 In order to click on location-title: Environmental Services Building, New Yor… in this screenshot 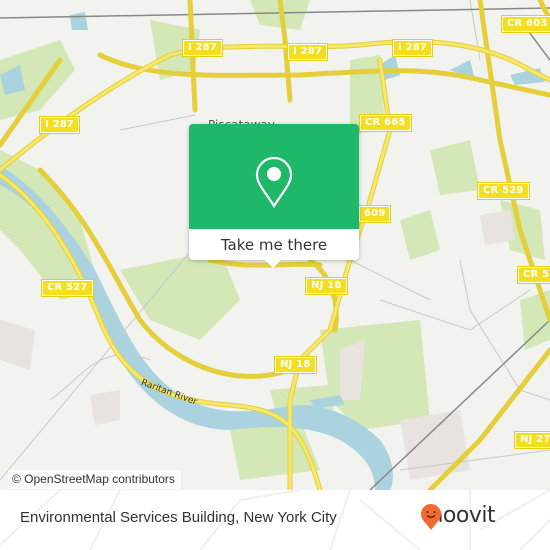, I will do `click(178, 517)`.